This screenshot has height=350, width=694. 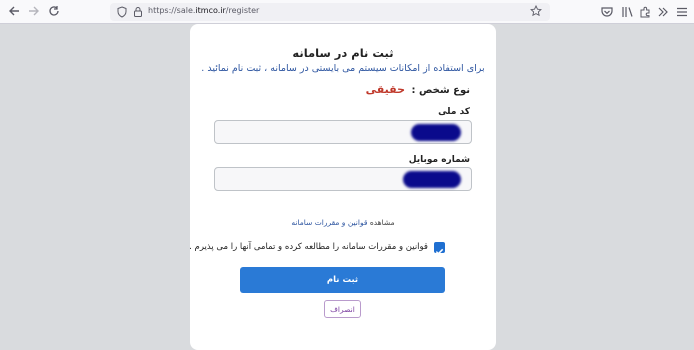 What do you see at coordinates (329, 222) in the screenshot?
I see `terms-link: قوانین و مقررات سامانه` at bounding box center [329, 222].